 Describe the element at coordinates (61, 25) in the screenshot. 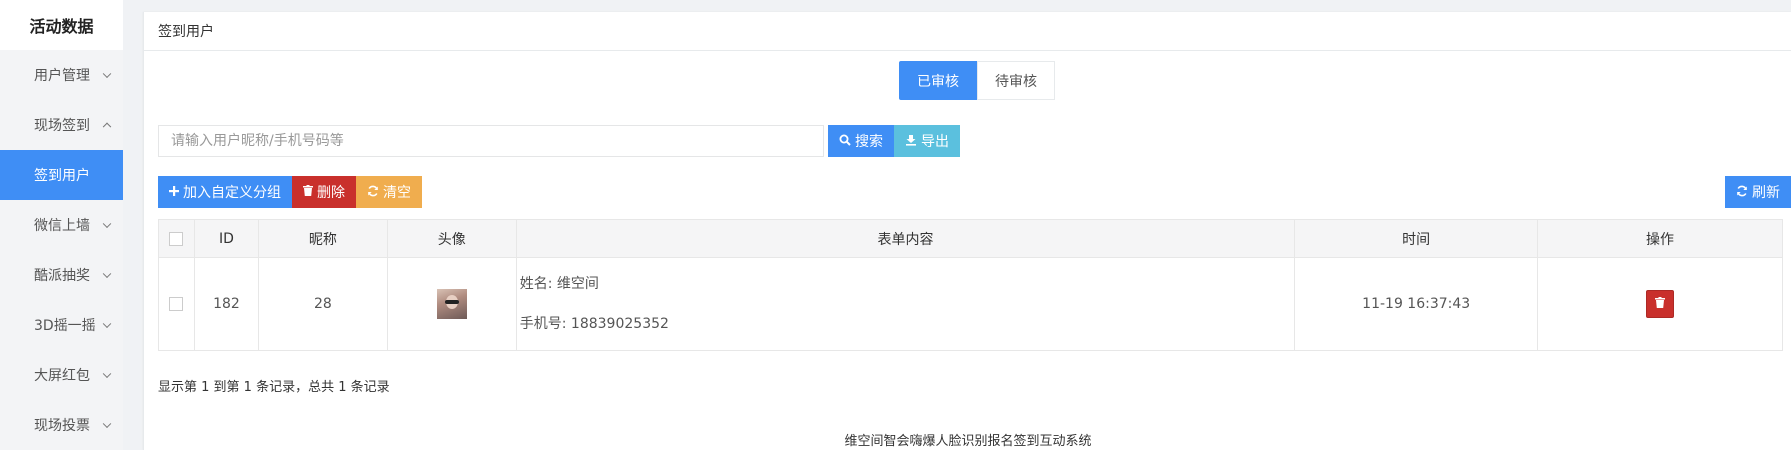

I see `brand-title: 活动数据` at that location.